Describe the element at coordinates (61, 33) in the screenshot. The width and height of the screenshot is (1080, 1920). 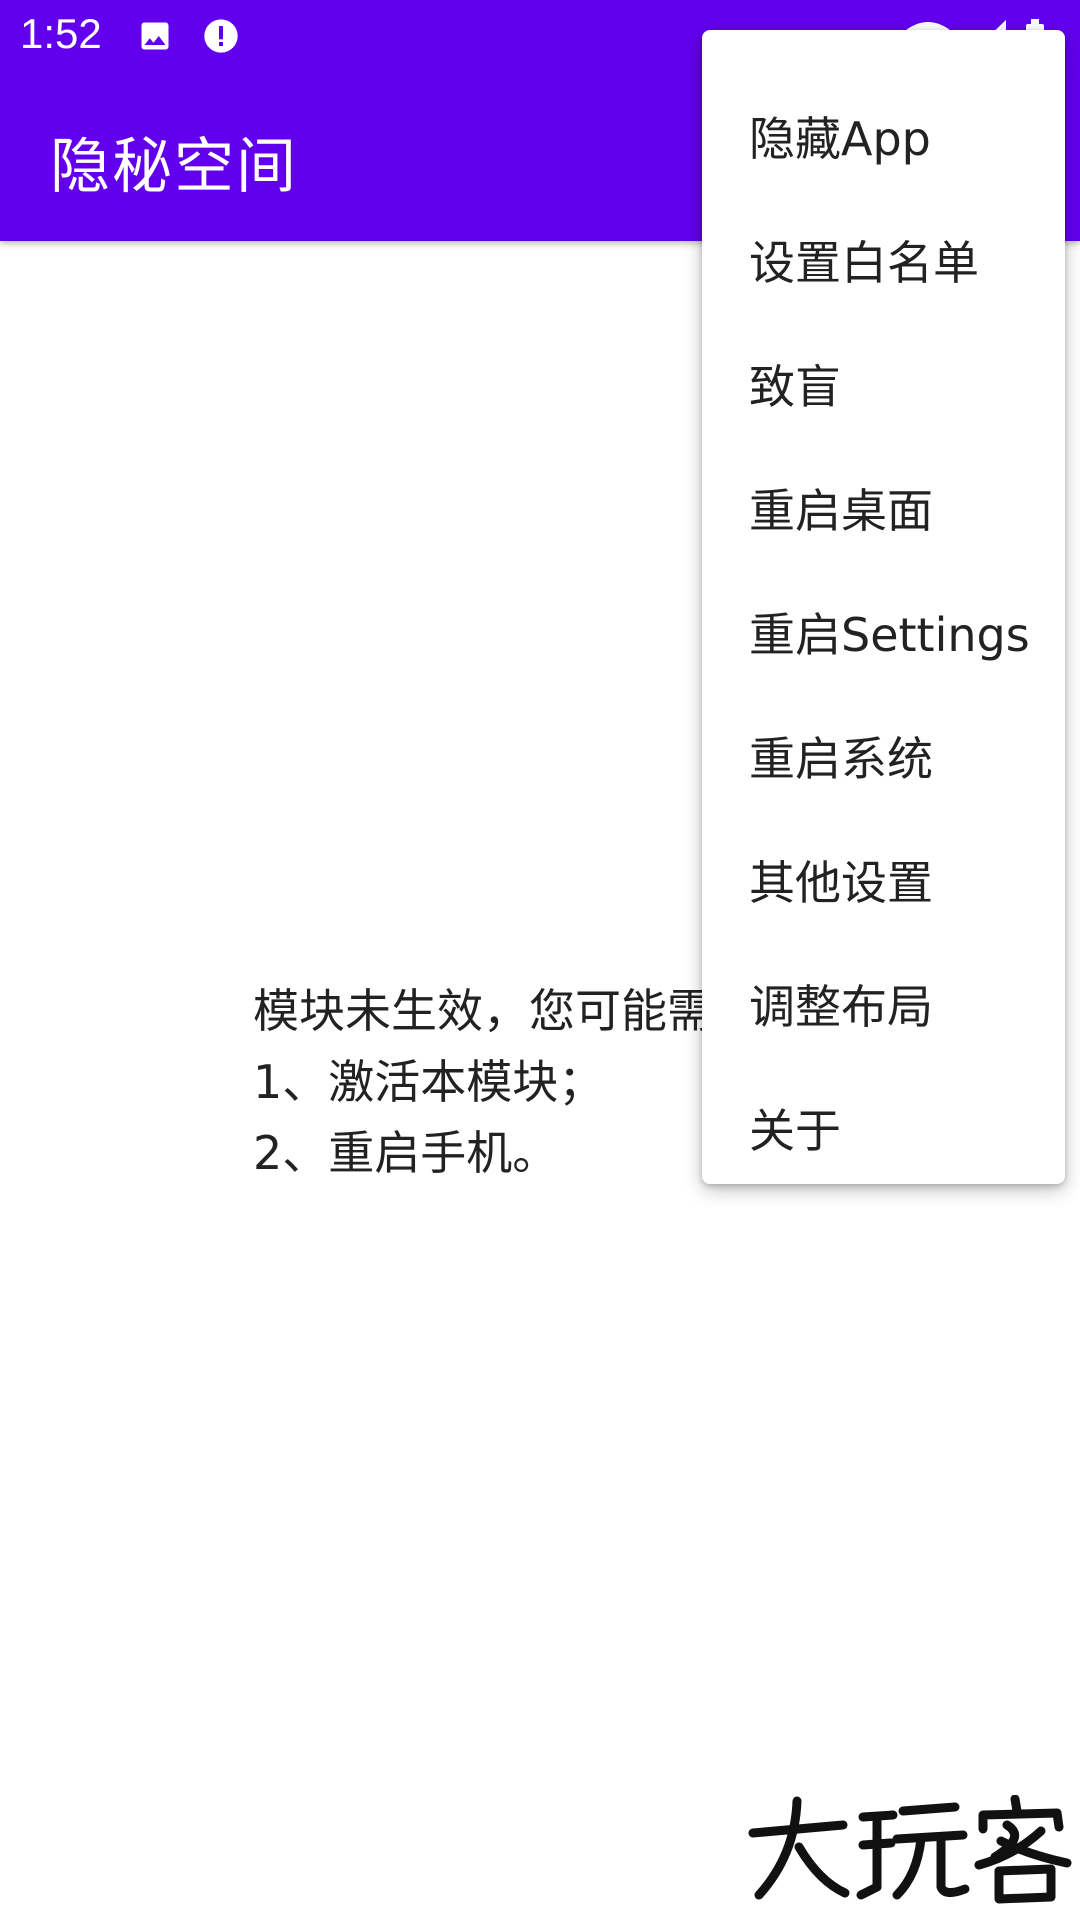
I see `status-time: 1:52` at that location.